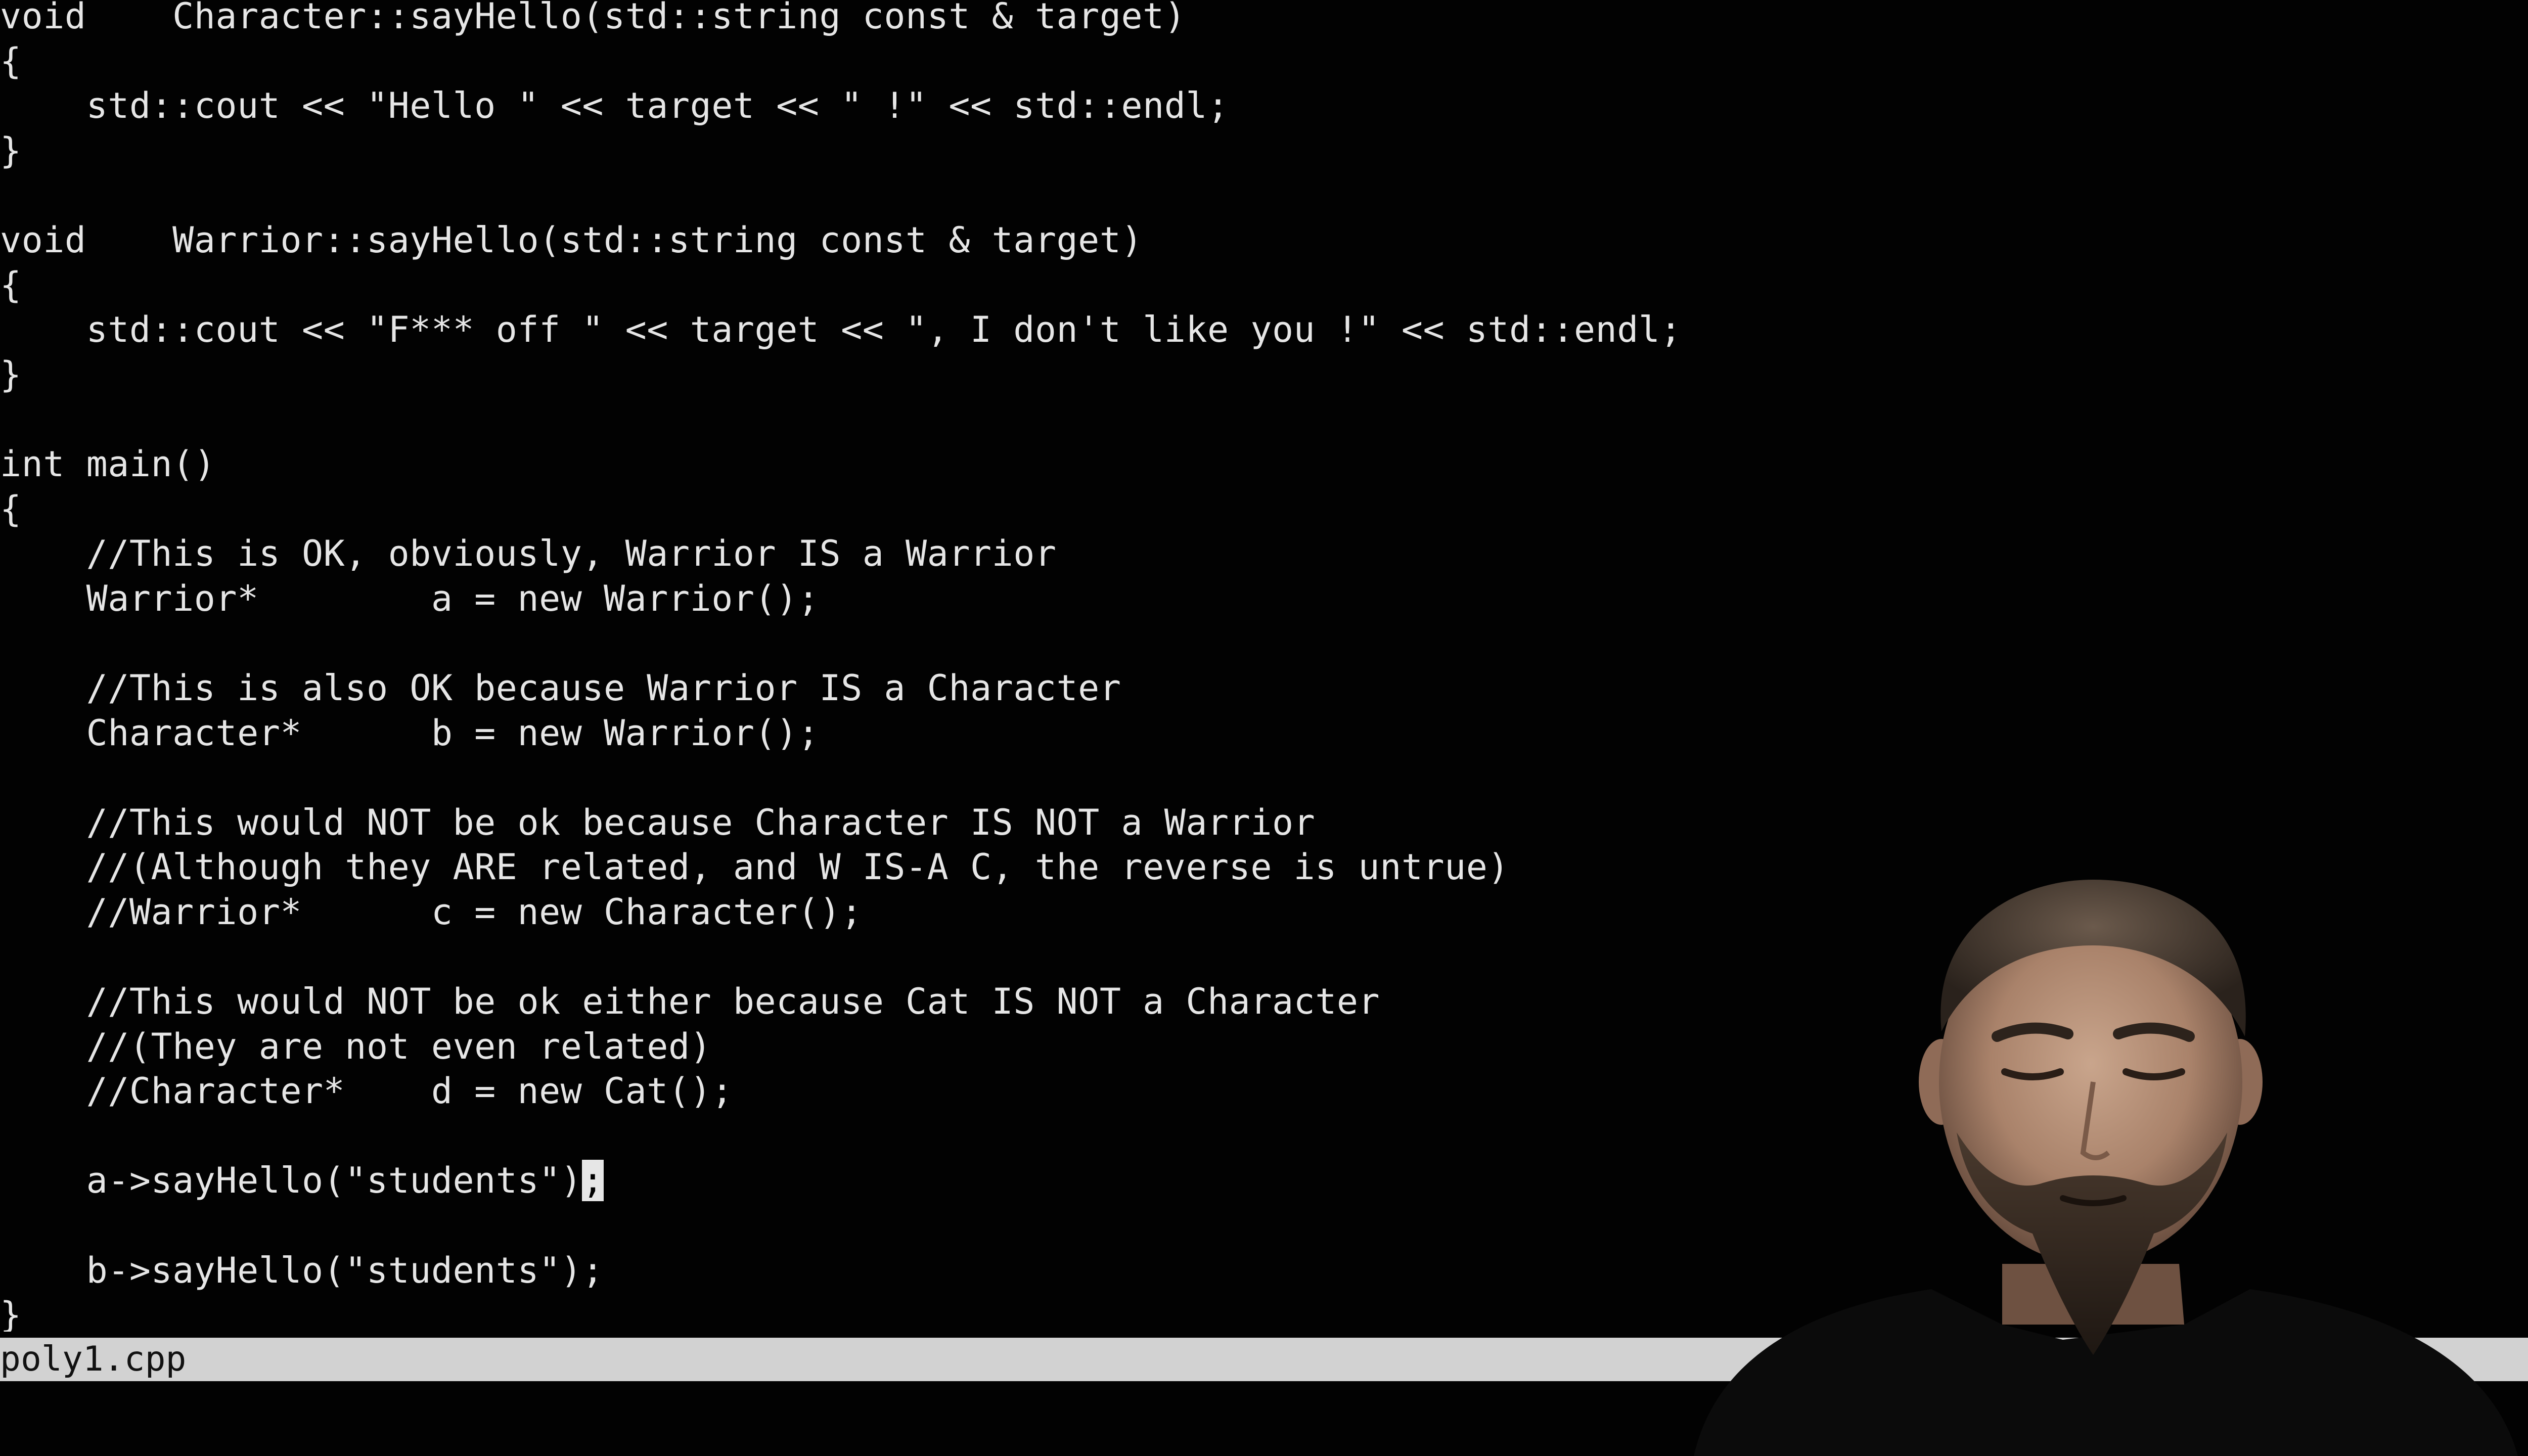  What do you see at coordinates (410, 733) in the screenshot?
I see `code-line: Character* b = new Warrior();` at bounding box center [410, 733].